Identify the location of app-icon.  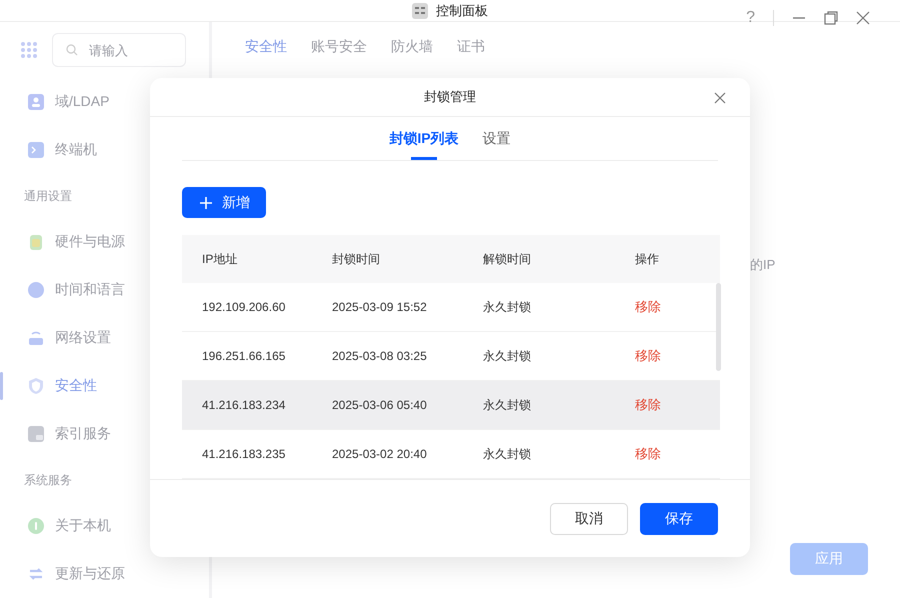
(420, 10).